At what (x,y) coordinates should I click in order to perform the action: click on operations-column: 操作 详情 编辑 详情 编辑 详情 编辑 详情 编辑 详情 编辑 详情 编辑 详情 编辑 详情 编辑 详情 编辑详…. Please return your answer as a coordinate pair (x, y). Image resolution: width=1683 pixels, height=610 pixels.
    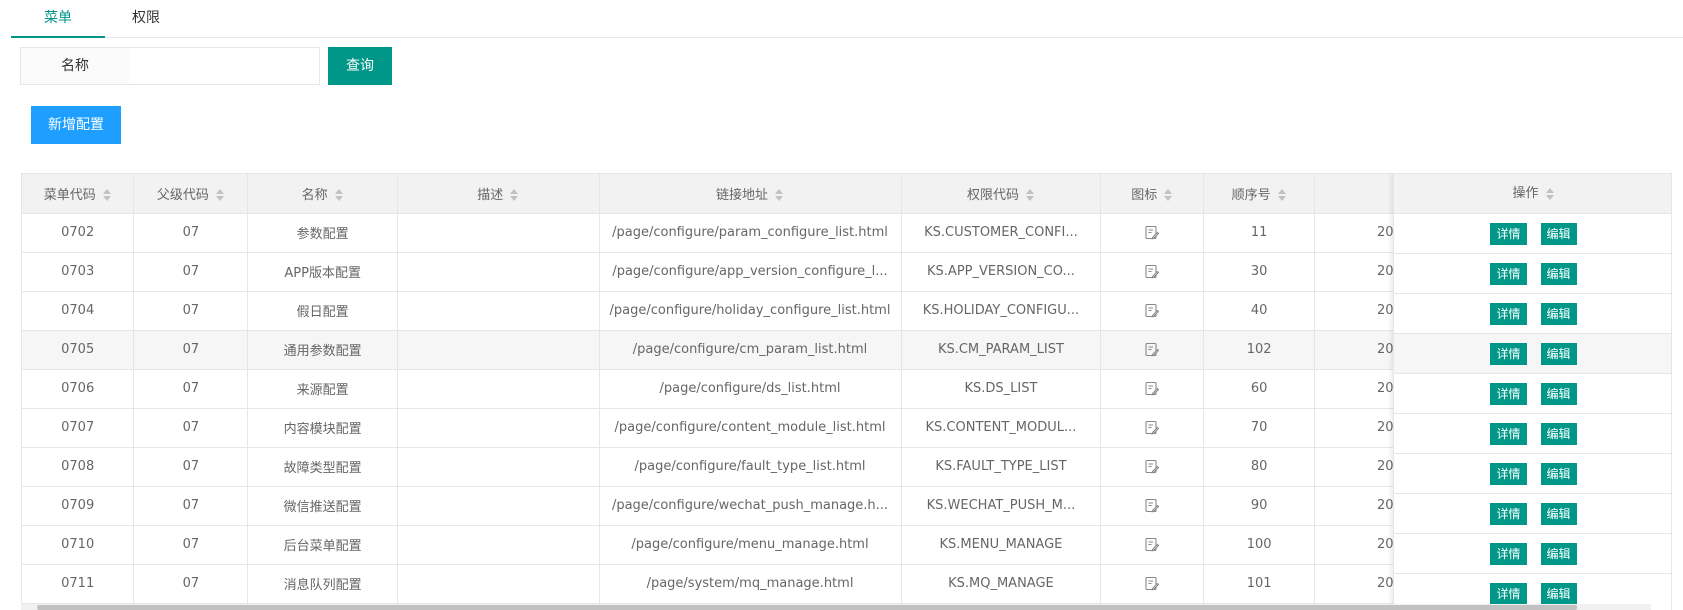
    Looking at the image, I should click on (1532, 392).